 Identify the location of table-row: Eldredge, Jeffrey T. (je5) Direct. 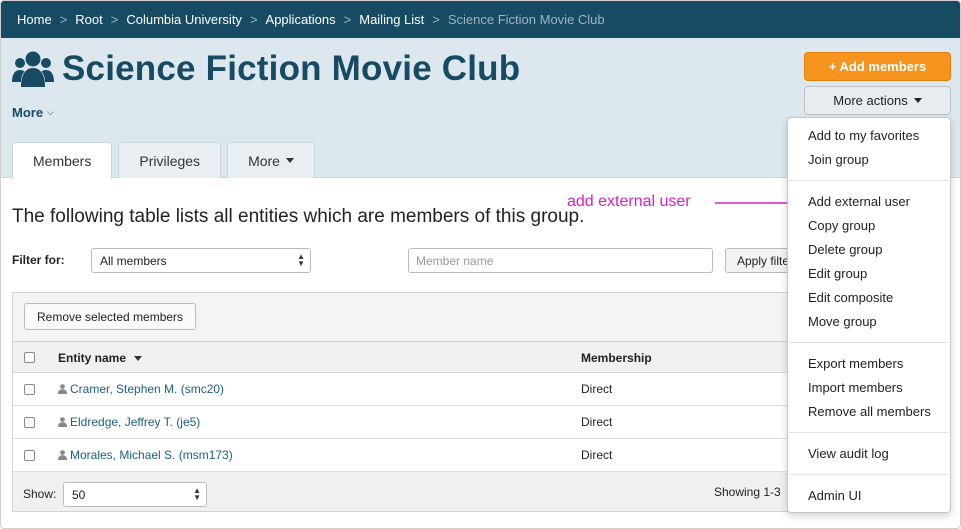
(407, 422).